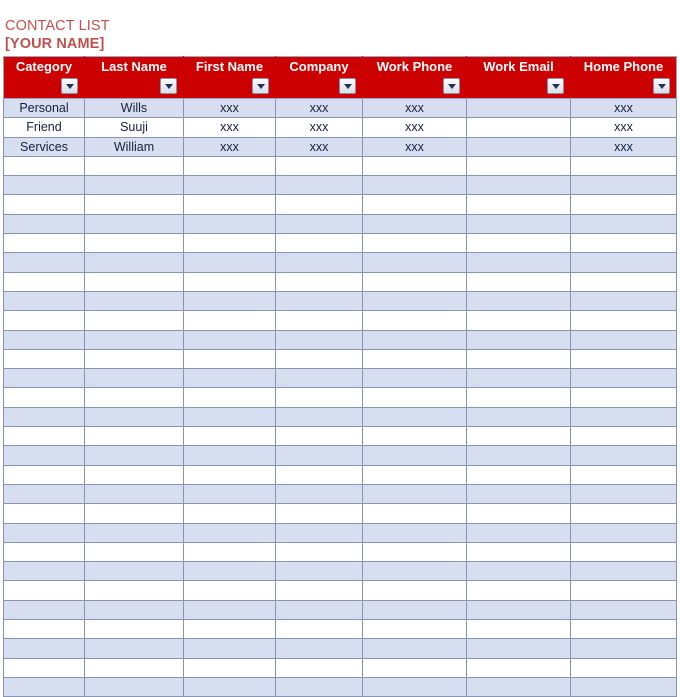  What do you see at coordinates (623, 127) in the screenshot?
I see `cell-home_phone: xxx` at bounding box center [623, 127].